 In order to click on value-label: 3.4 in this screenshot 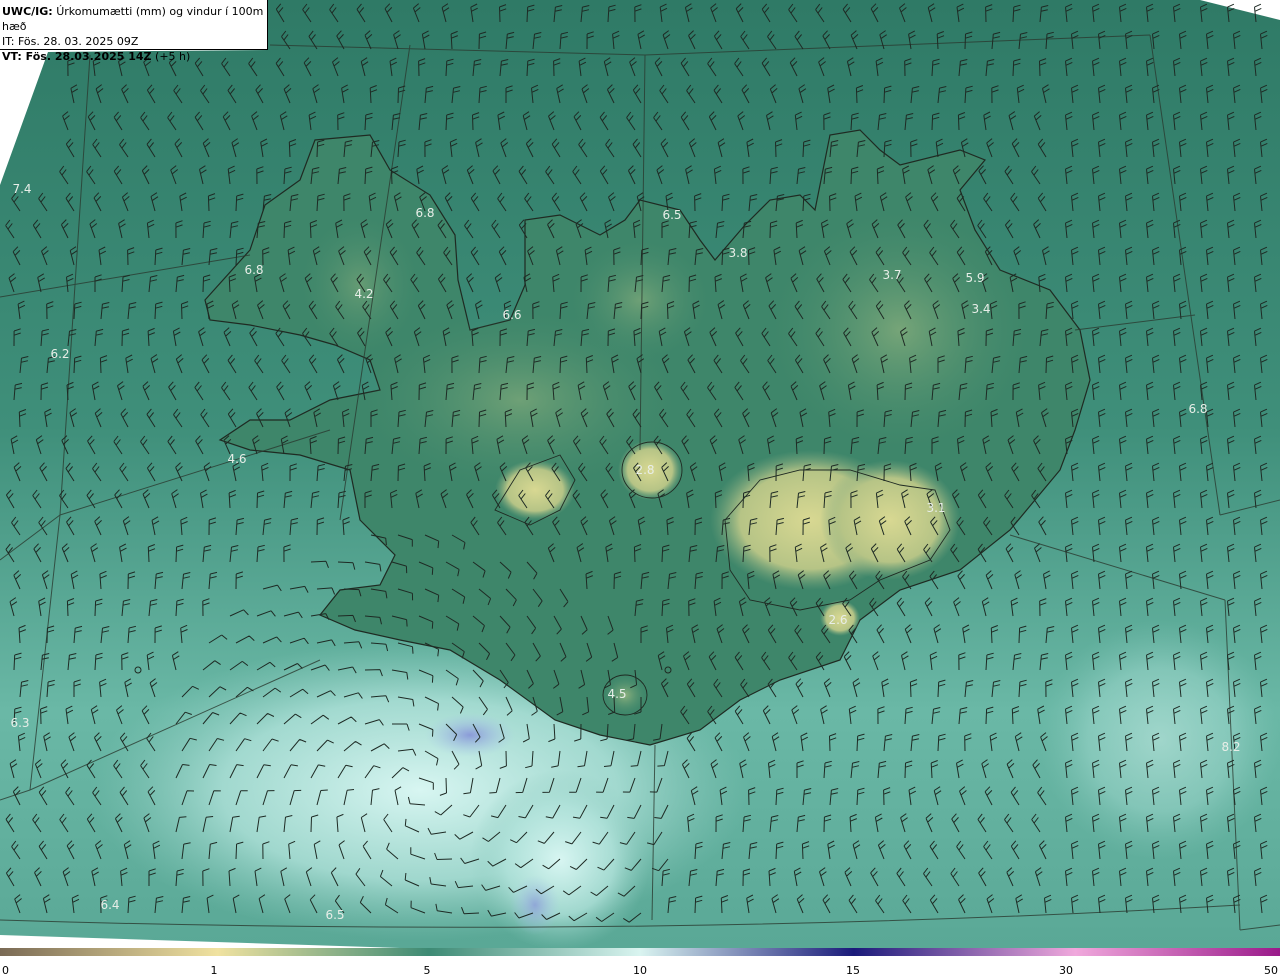, I will do `click(981, 309)`.